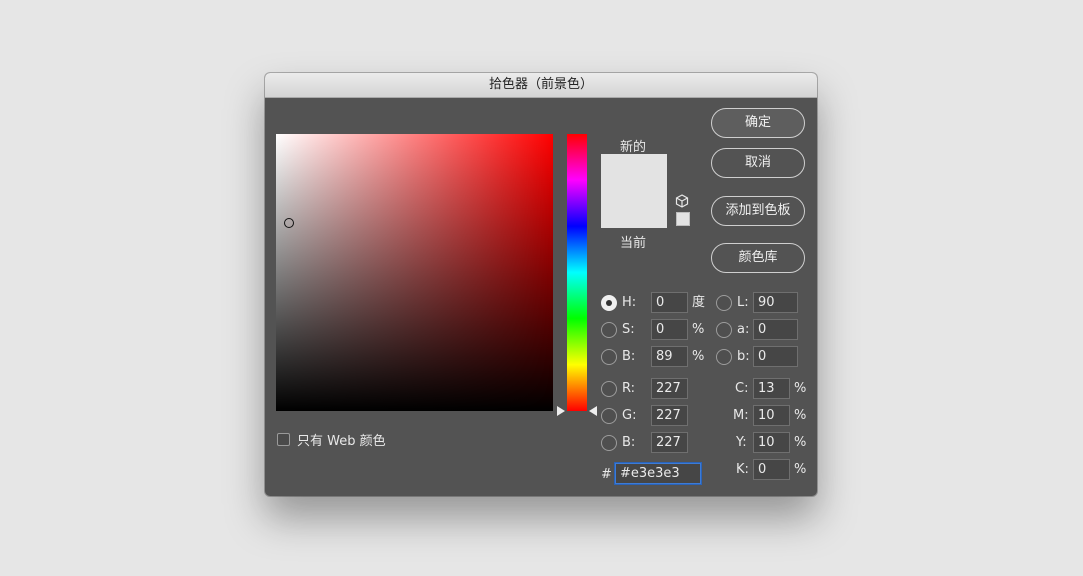 The image size is (1083, 576). I want to click on radio-brightness, so click(609, 357).